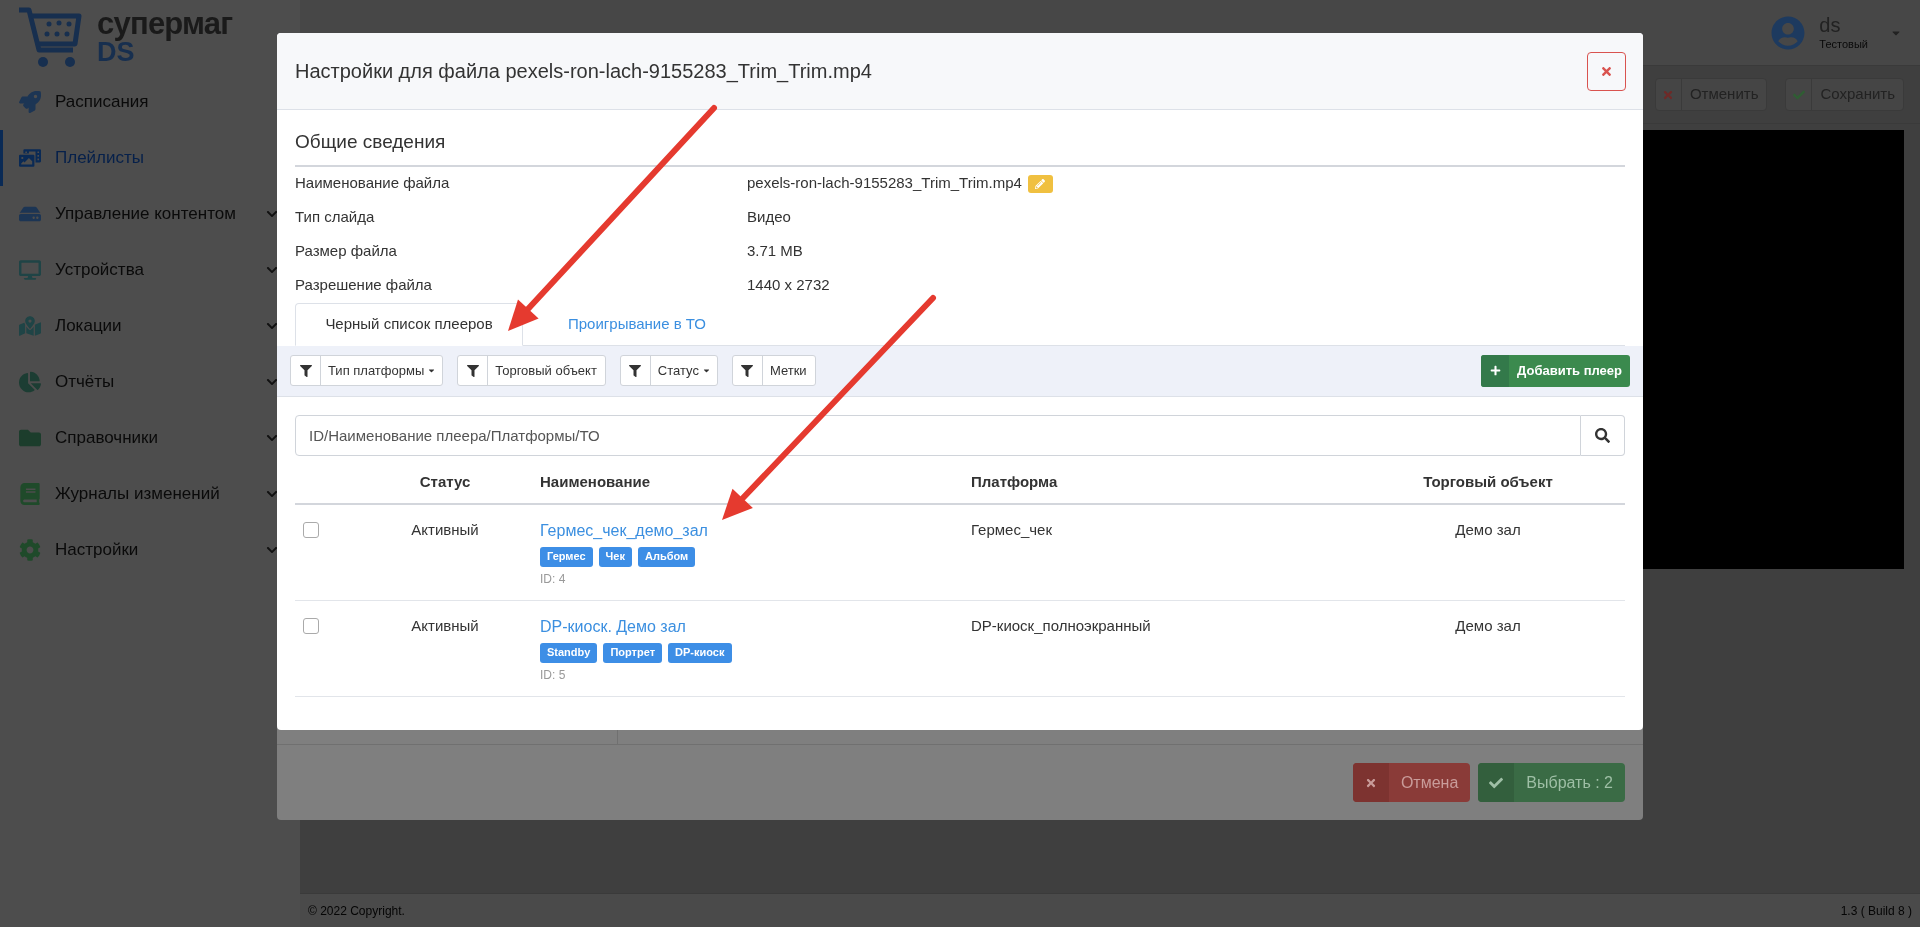 This screenshot has width=1920, height=927. I want to click on info-label: Разрешение файла, so click(364, 285).